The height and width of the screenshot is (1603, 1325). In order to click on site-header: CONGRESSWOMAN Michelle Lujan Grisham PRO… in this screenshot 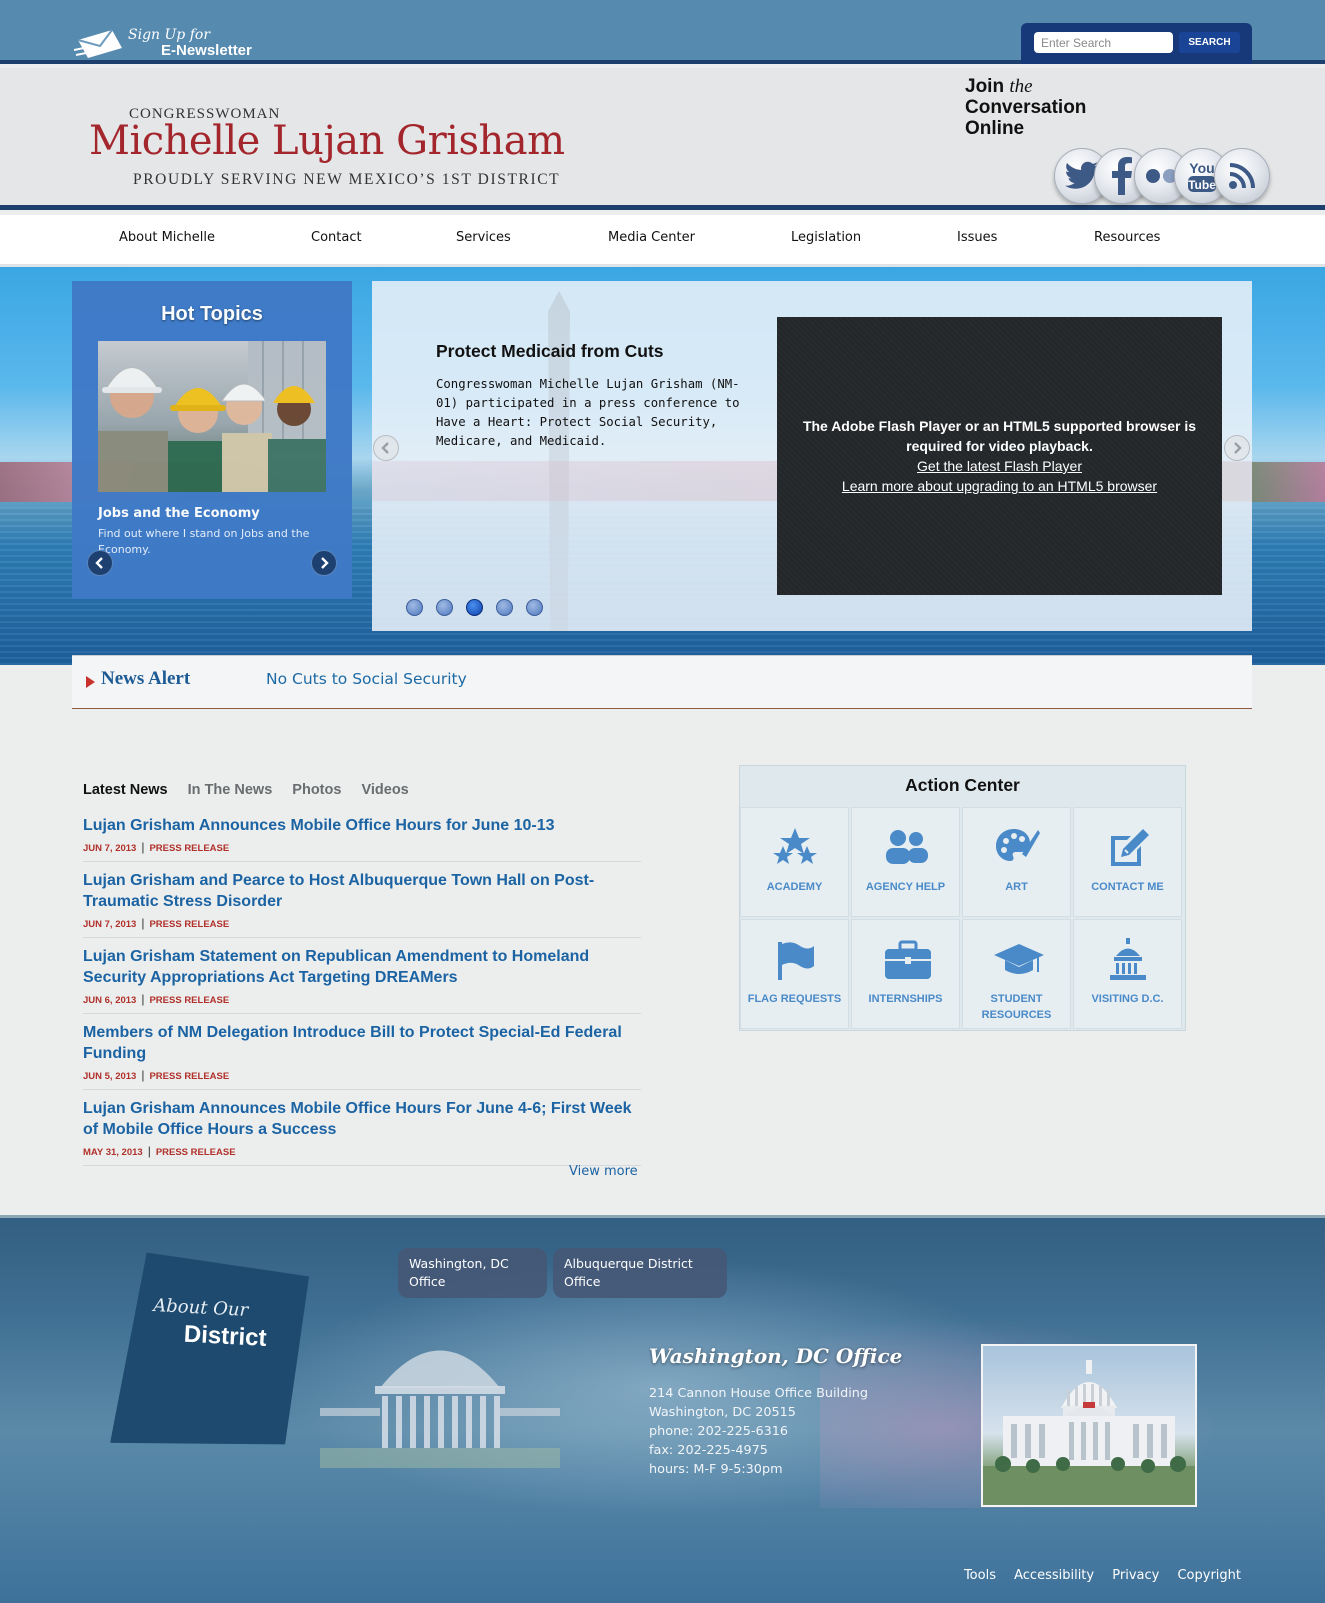, I will do `click(662, 139)`.